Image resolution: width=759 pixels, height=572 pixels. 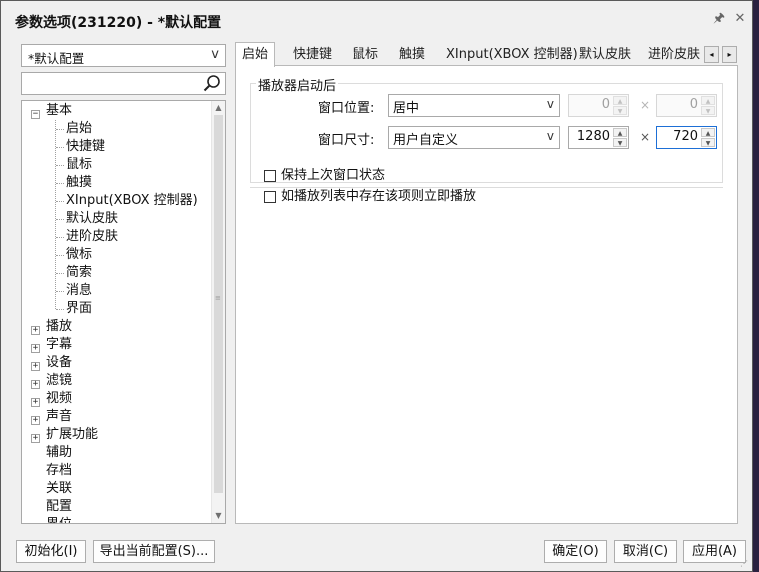 What do you see at coordinates (59, 381) in the screenshot?
I see `tree-item: 滤镜` at bounding box center [59, 381].